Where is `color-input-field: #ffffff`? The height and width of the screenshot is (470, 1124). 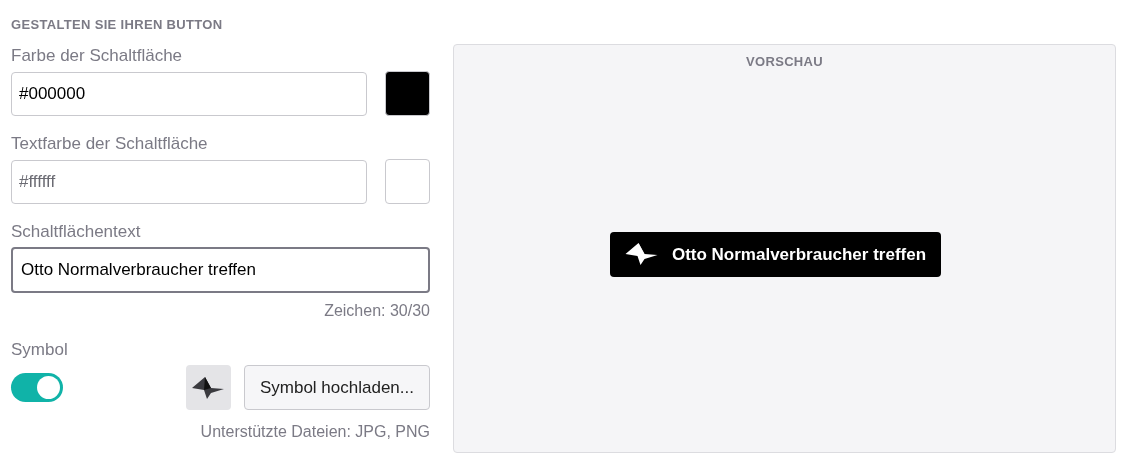
color-input-field: #ffffff is located at coordinates (189, 181).